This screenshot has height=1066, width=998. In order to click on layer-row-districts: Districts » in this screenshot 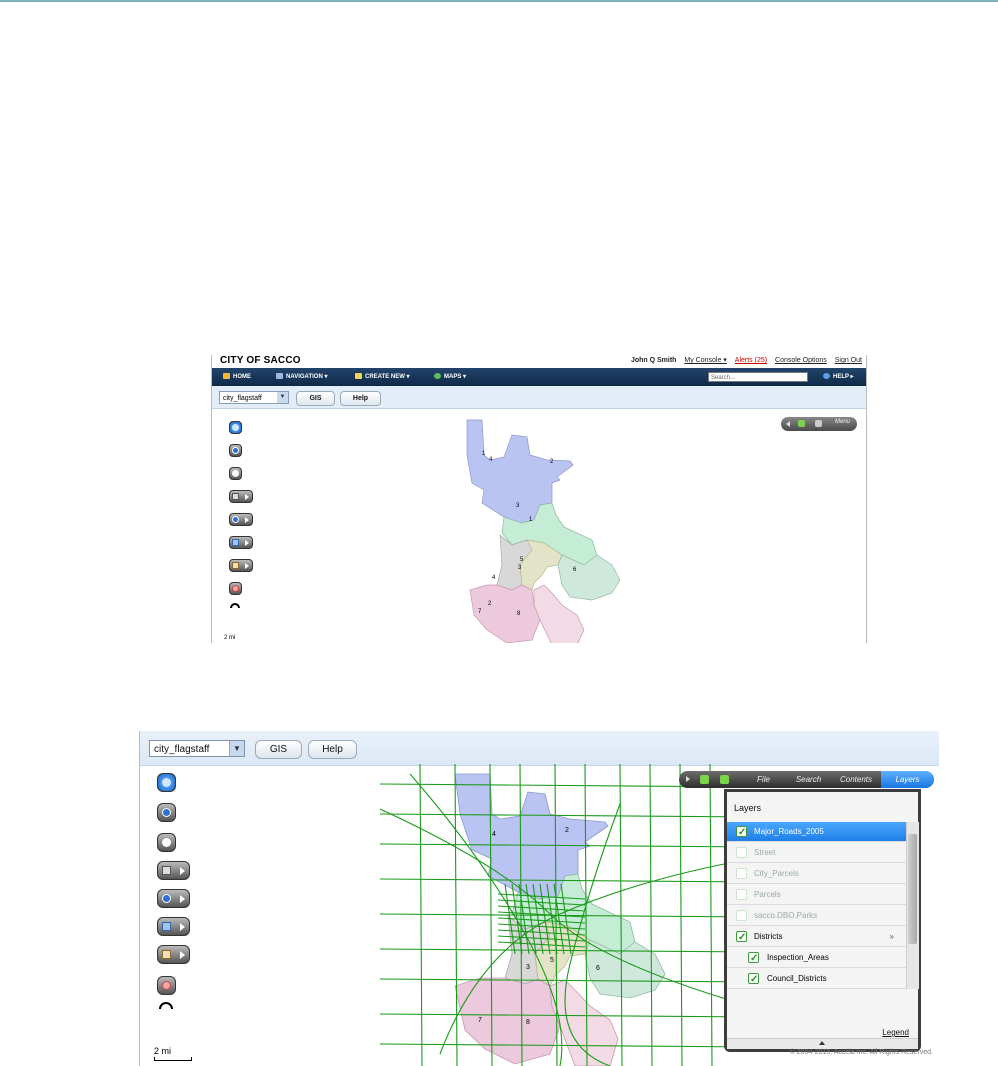, I will do `click(816, 937)`.